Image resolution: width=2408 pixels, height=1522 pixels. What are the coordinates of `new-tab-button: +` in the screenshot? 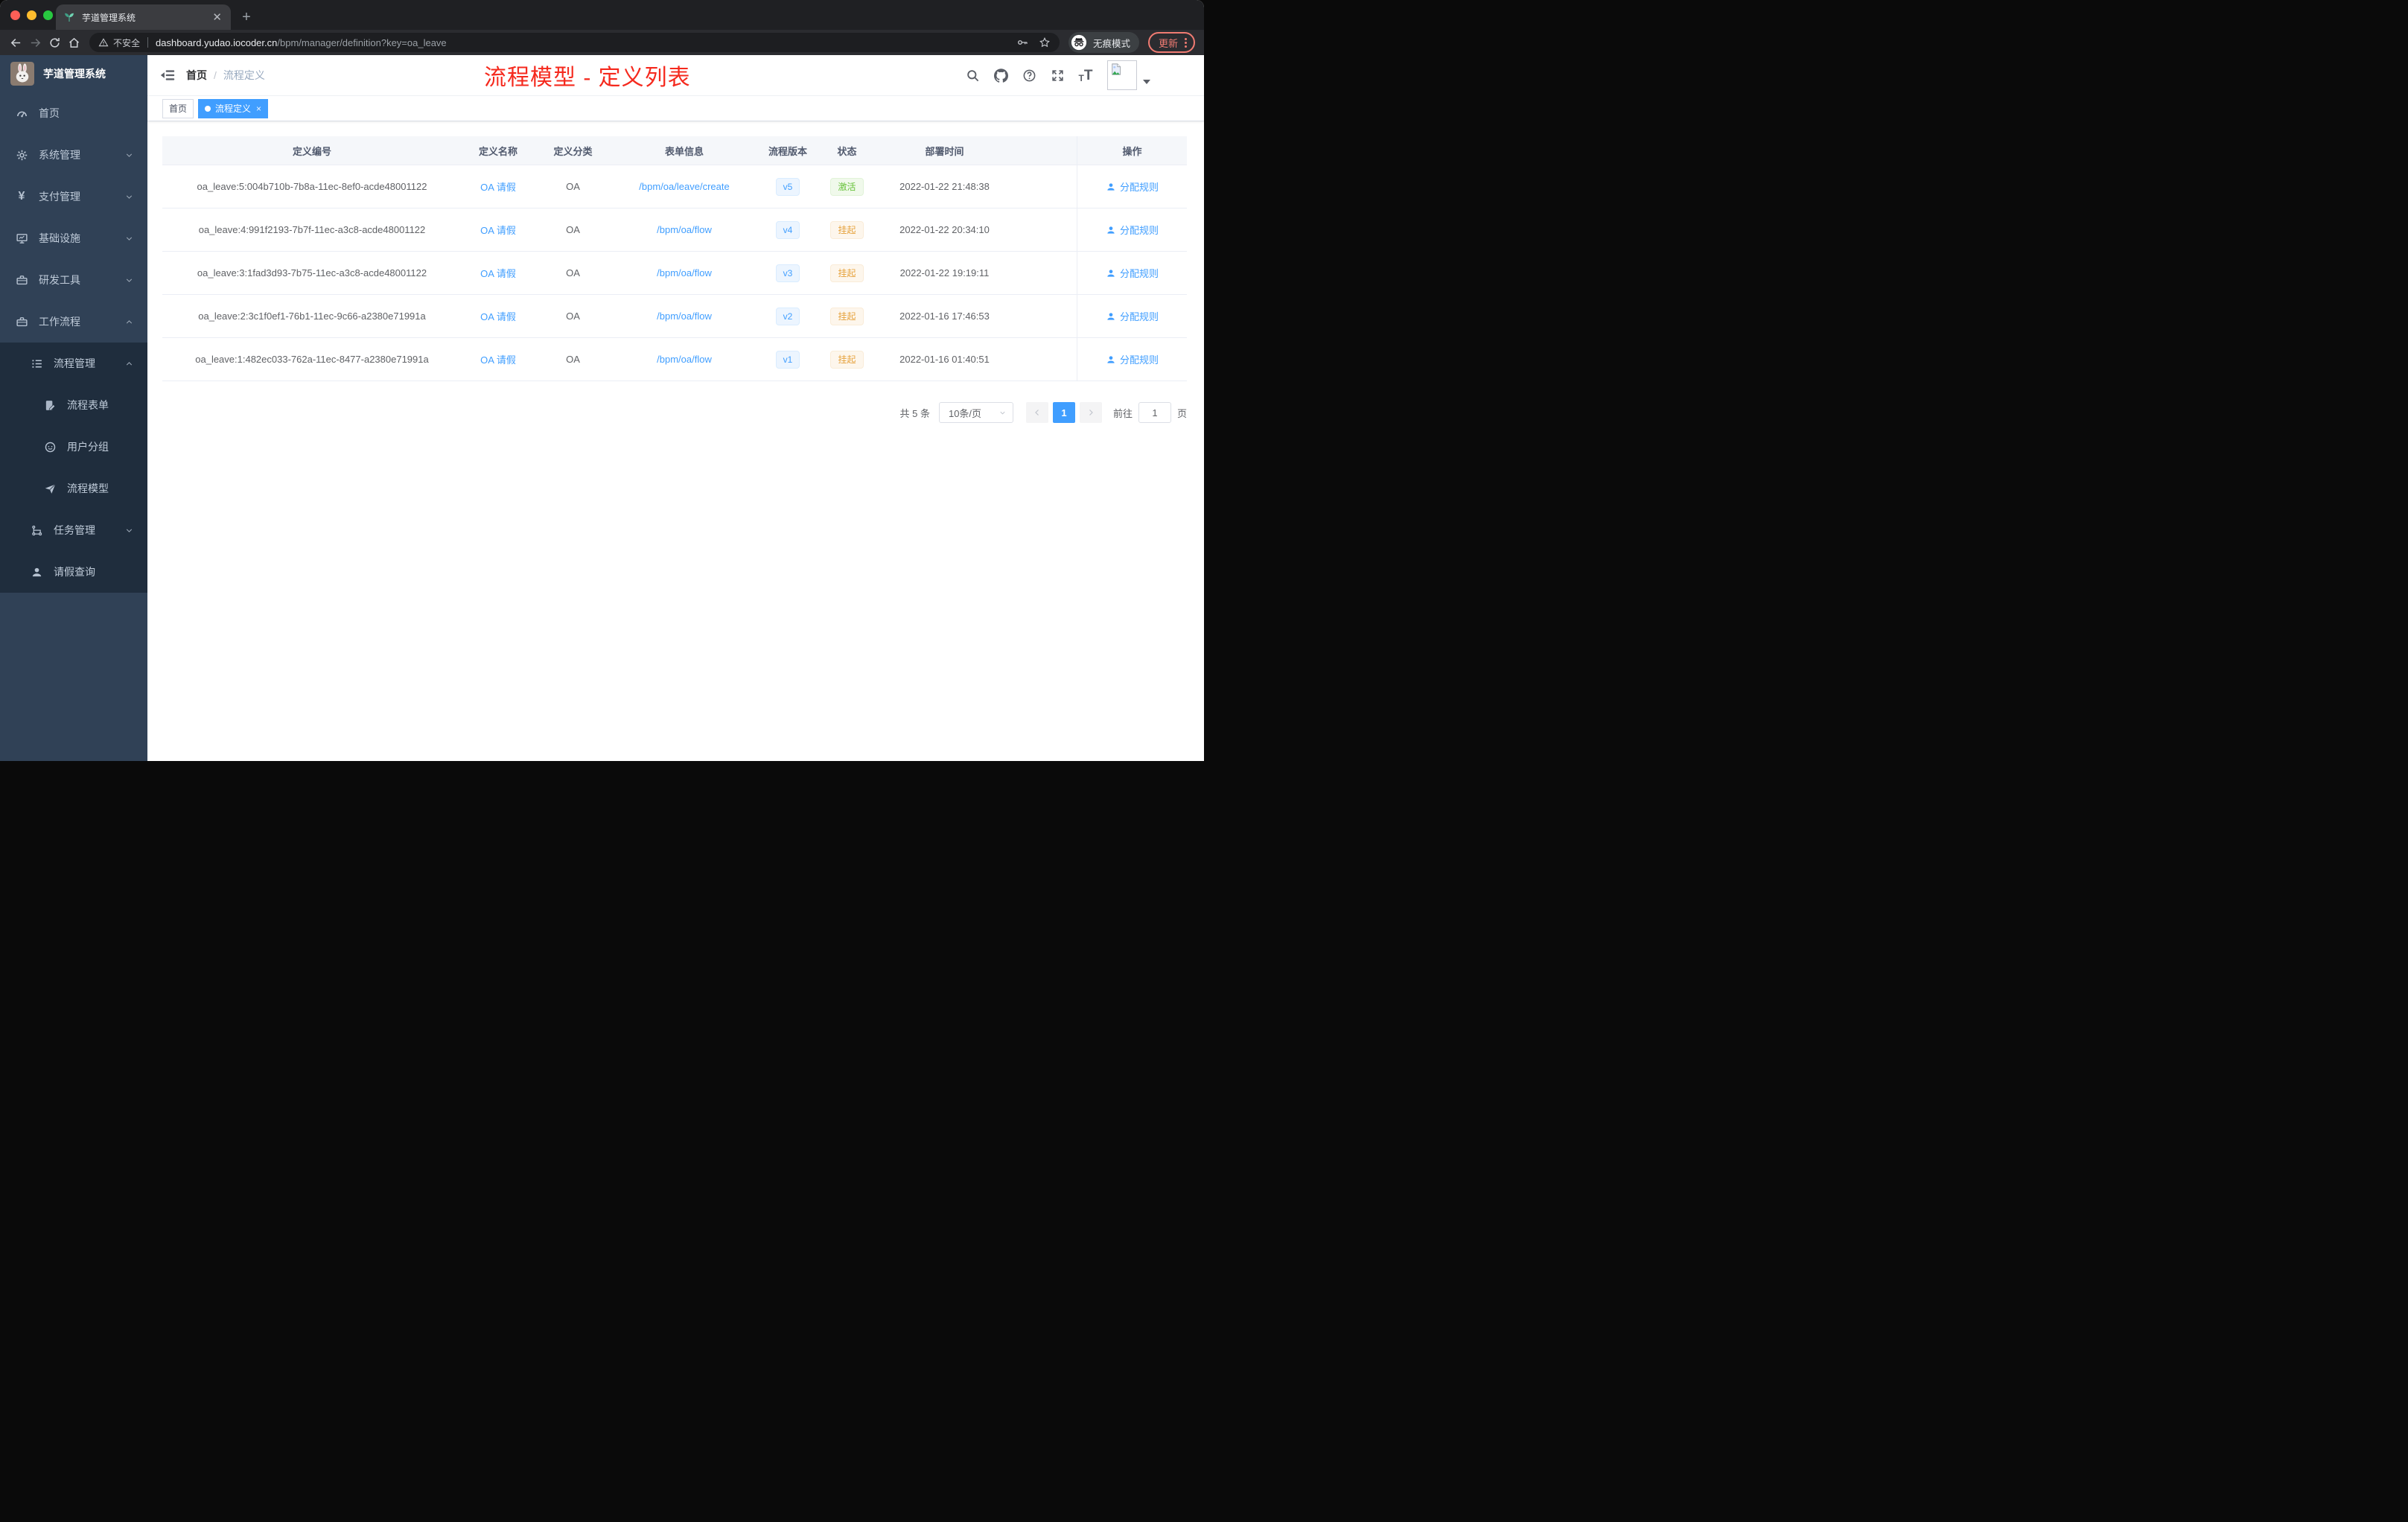 It's located at (246, 17).